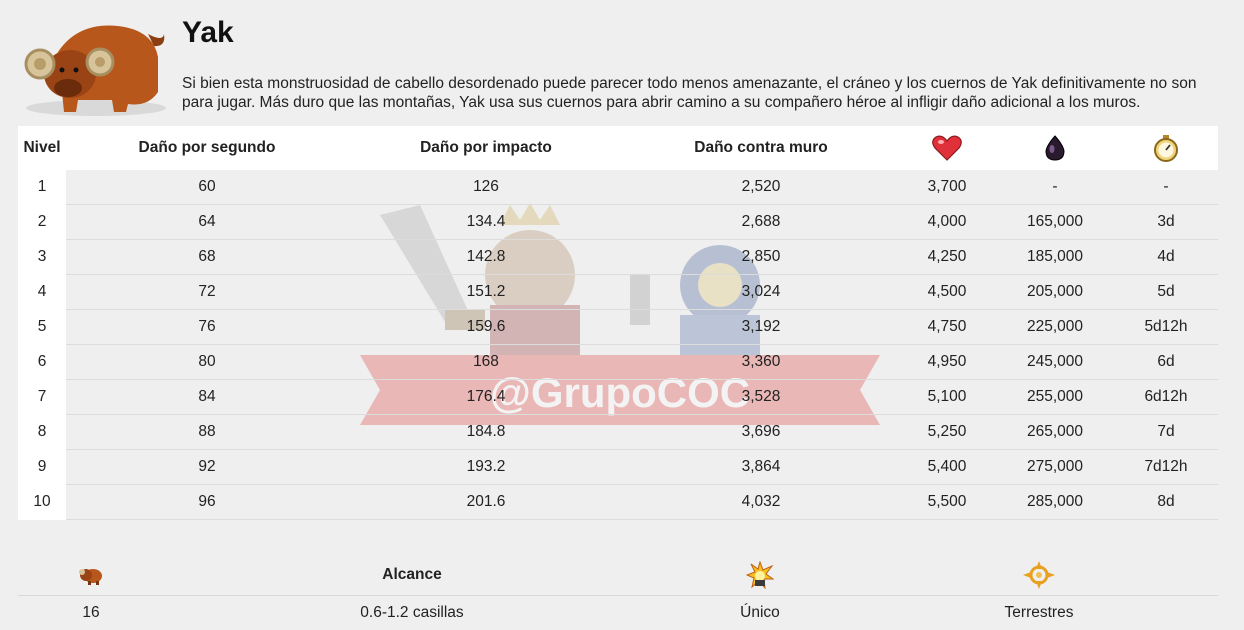 The height and width of the screenshot is (630, 1244). I want to click on table-row: 10 96 201.6 4,032 5,500 285,000 8d, so click(618, 502).